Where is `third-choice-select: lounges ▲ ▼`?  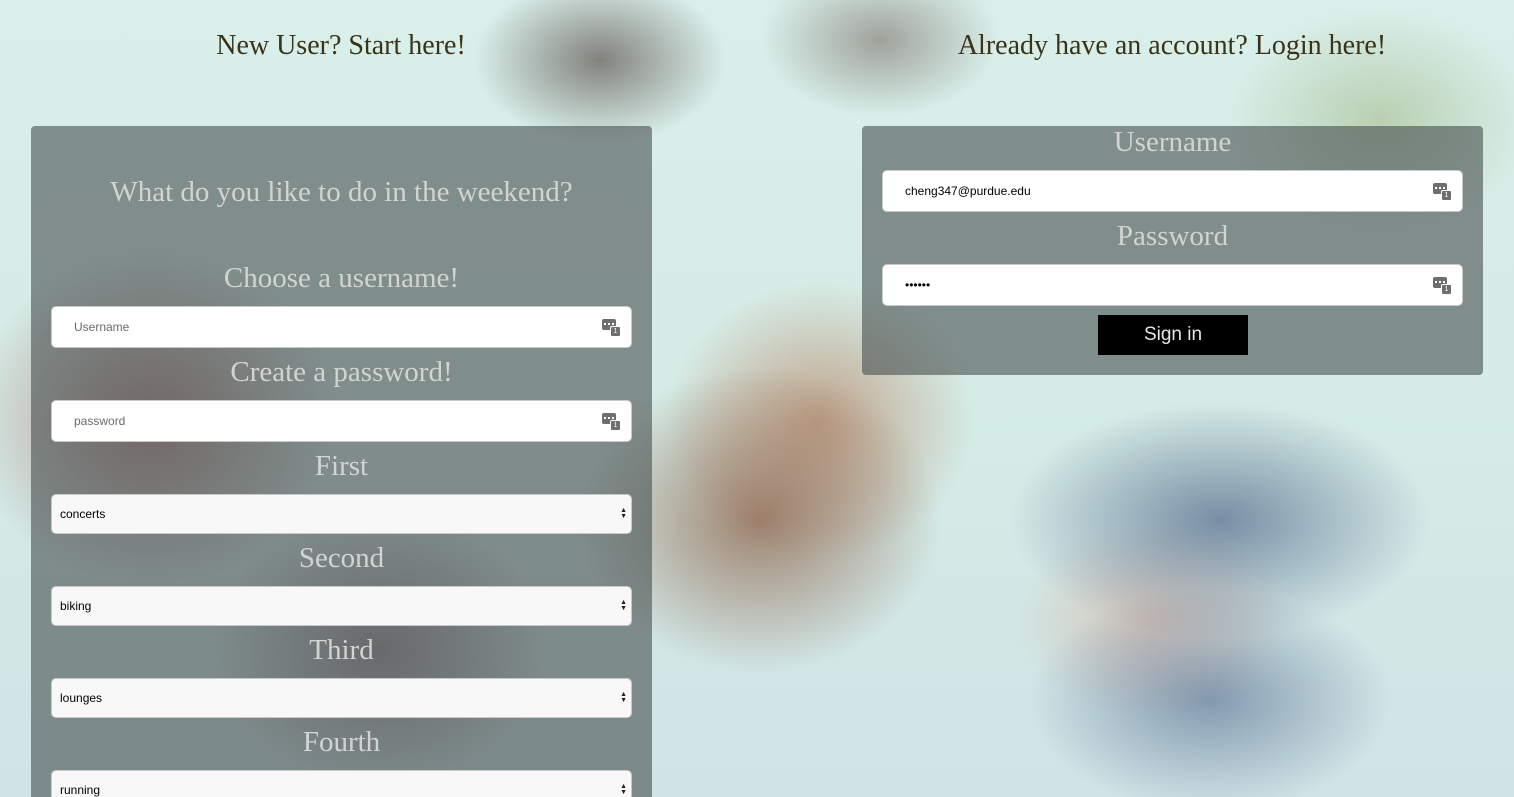 third-choice-select: lounges ▲ ▼ is located at coordinates (341, 698).